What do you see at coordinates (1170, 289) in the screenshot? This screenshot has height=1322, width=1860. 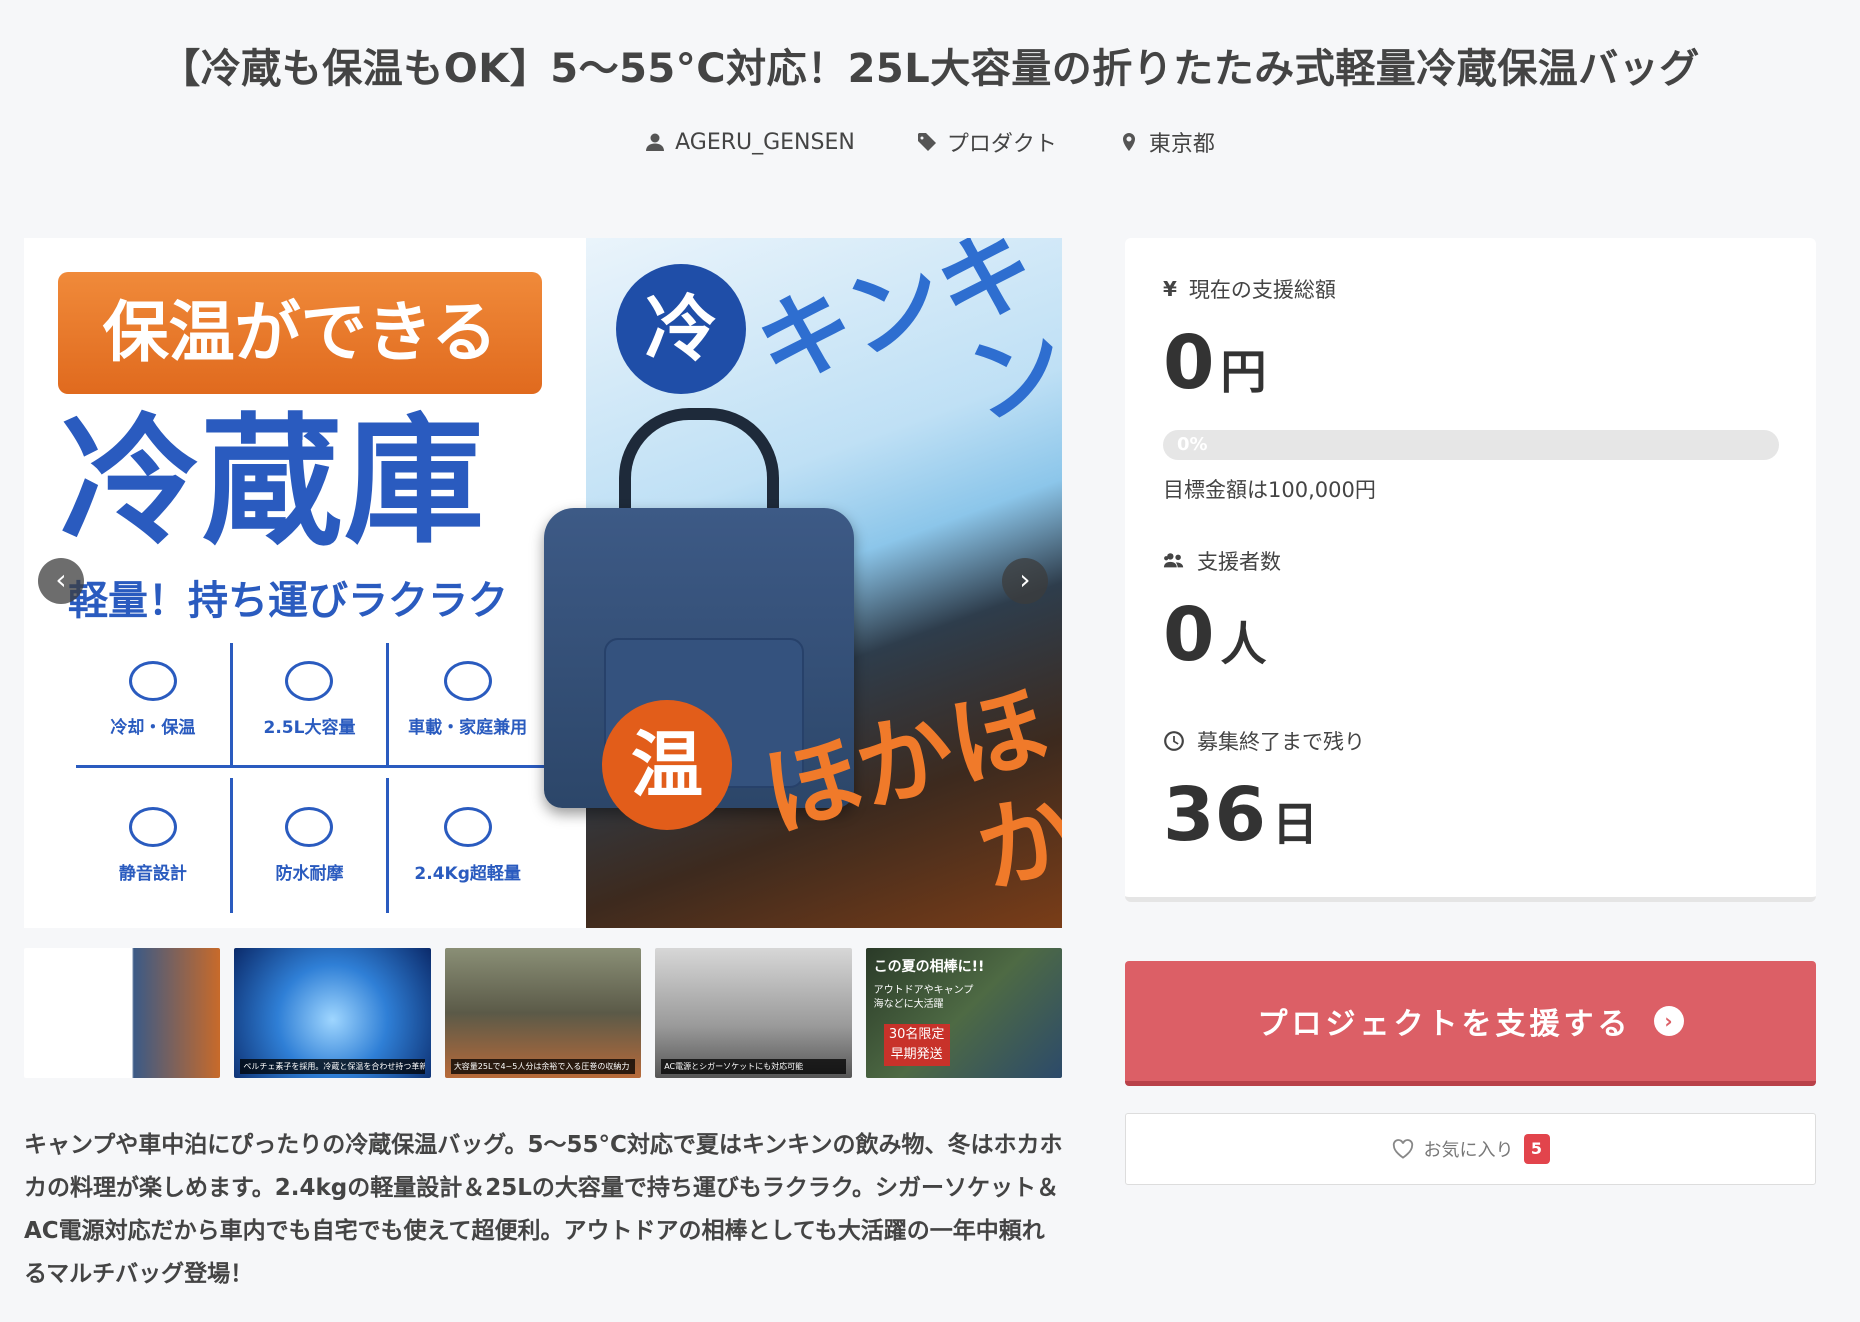 I see `yen-icon: ¥` at bounding box center [1170, 289].